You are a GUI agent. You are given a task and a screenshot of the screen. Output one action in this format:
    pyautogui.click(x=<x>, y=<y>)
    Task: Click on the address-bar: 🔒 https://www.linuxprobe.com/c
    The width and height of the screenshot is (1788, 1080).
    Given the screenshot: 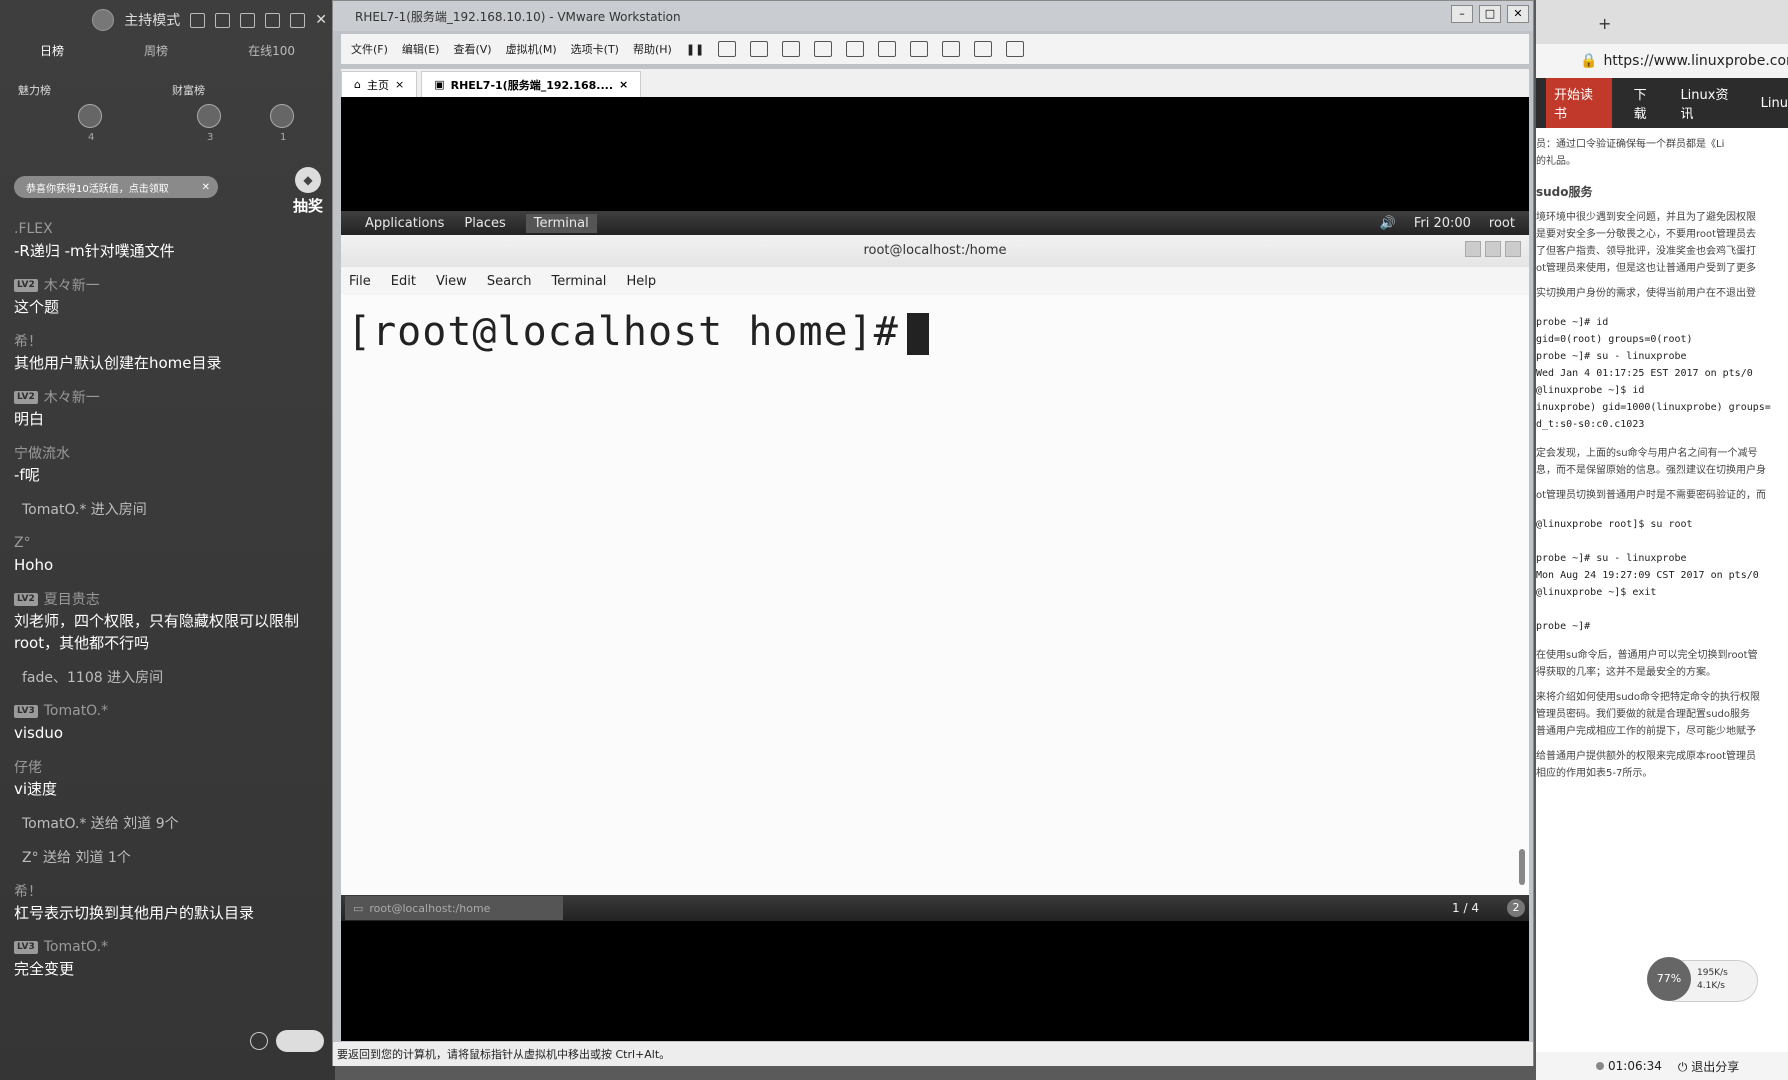 What is the action you would take?
    pyautogui.click(x=1662, y=61)
    